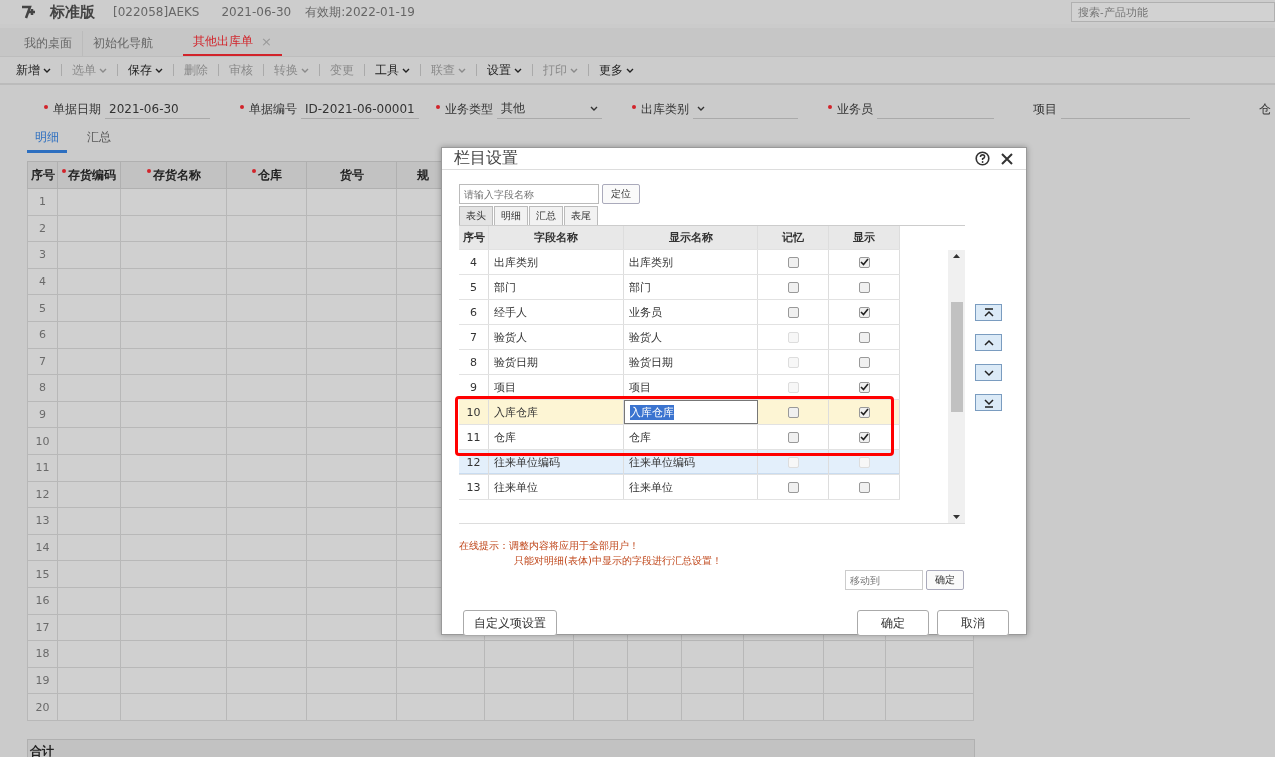  What do you see at coordinates (42, 627) in the screenshot?
I see `row-number: 17` at bounding box center [42, 627].